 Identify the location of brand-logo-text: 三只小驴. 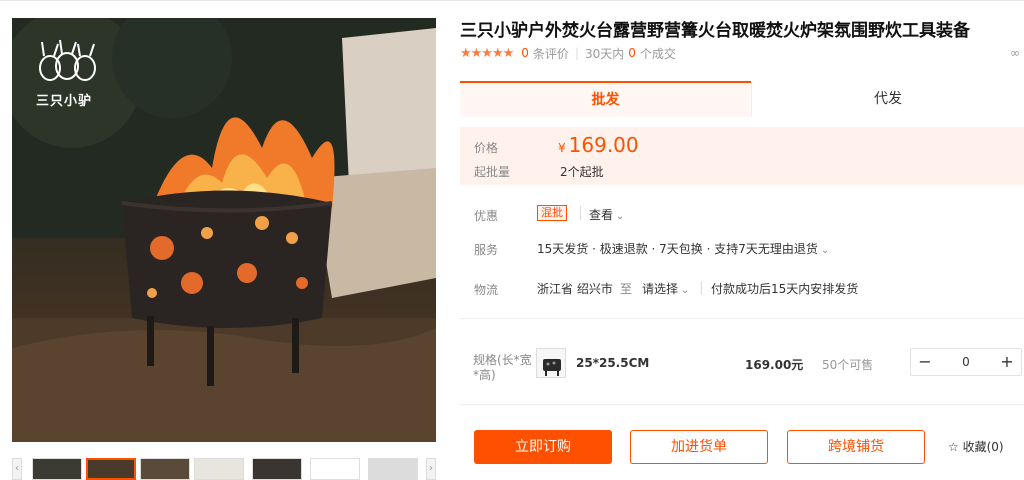
(64, 101).